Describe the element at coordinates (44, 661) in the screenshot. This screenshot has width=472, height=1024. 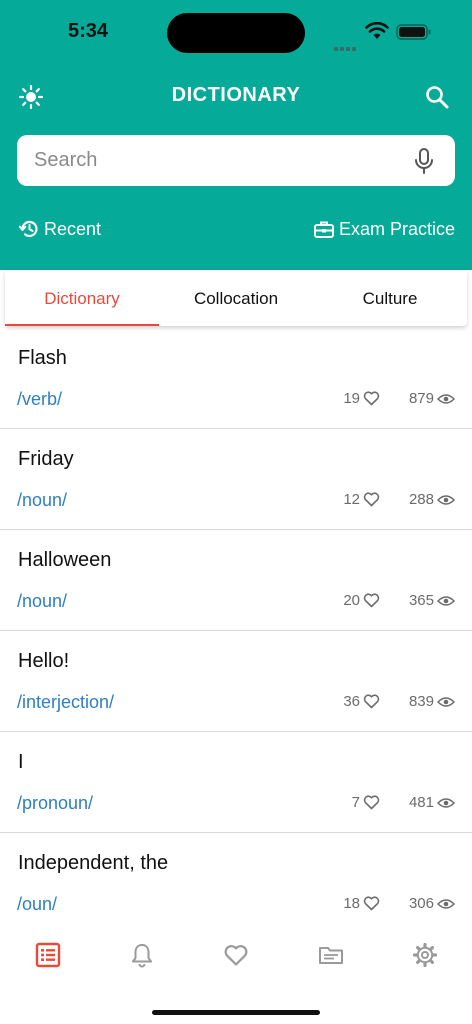
I see `entry-word: Hello!` at that location.